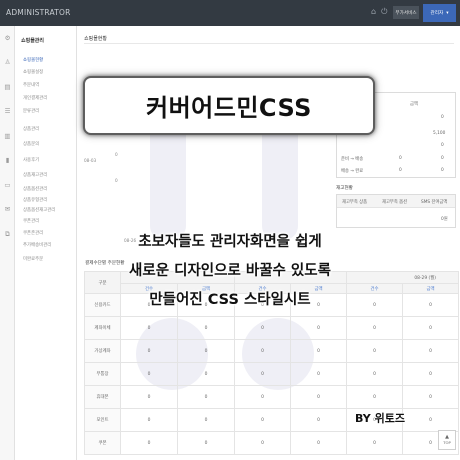  I want to click on logout-icon: ⏻, so click(384, 12).